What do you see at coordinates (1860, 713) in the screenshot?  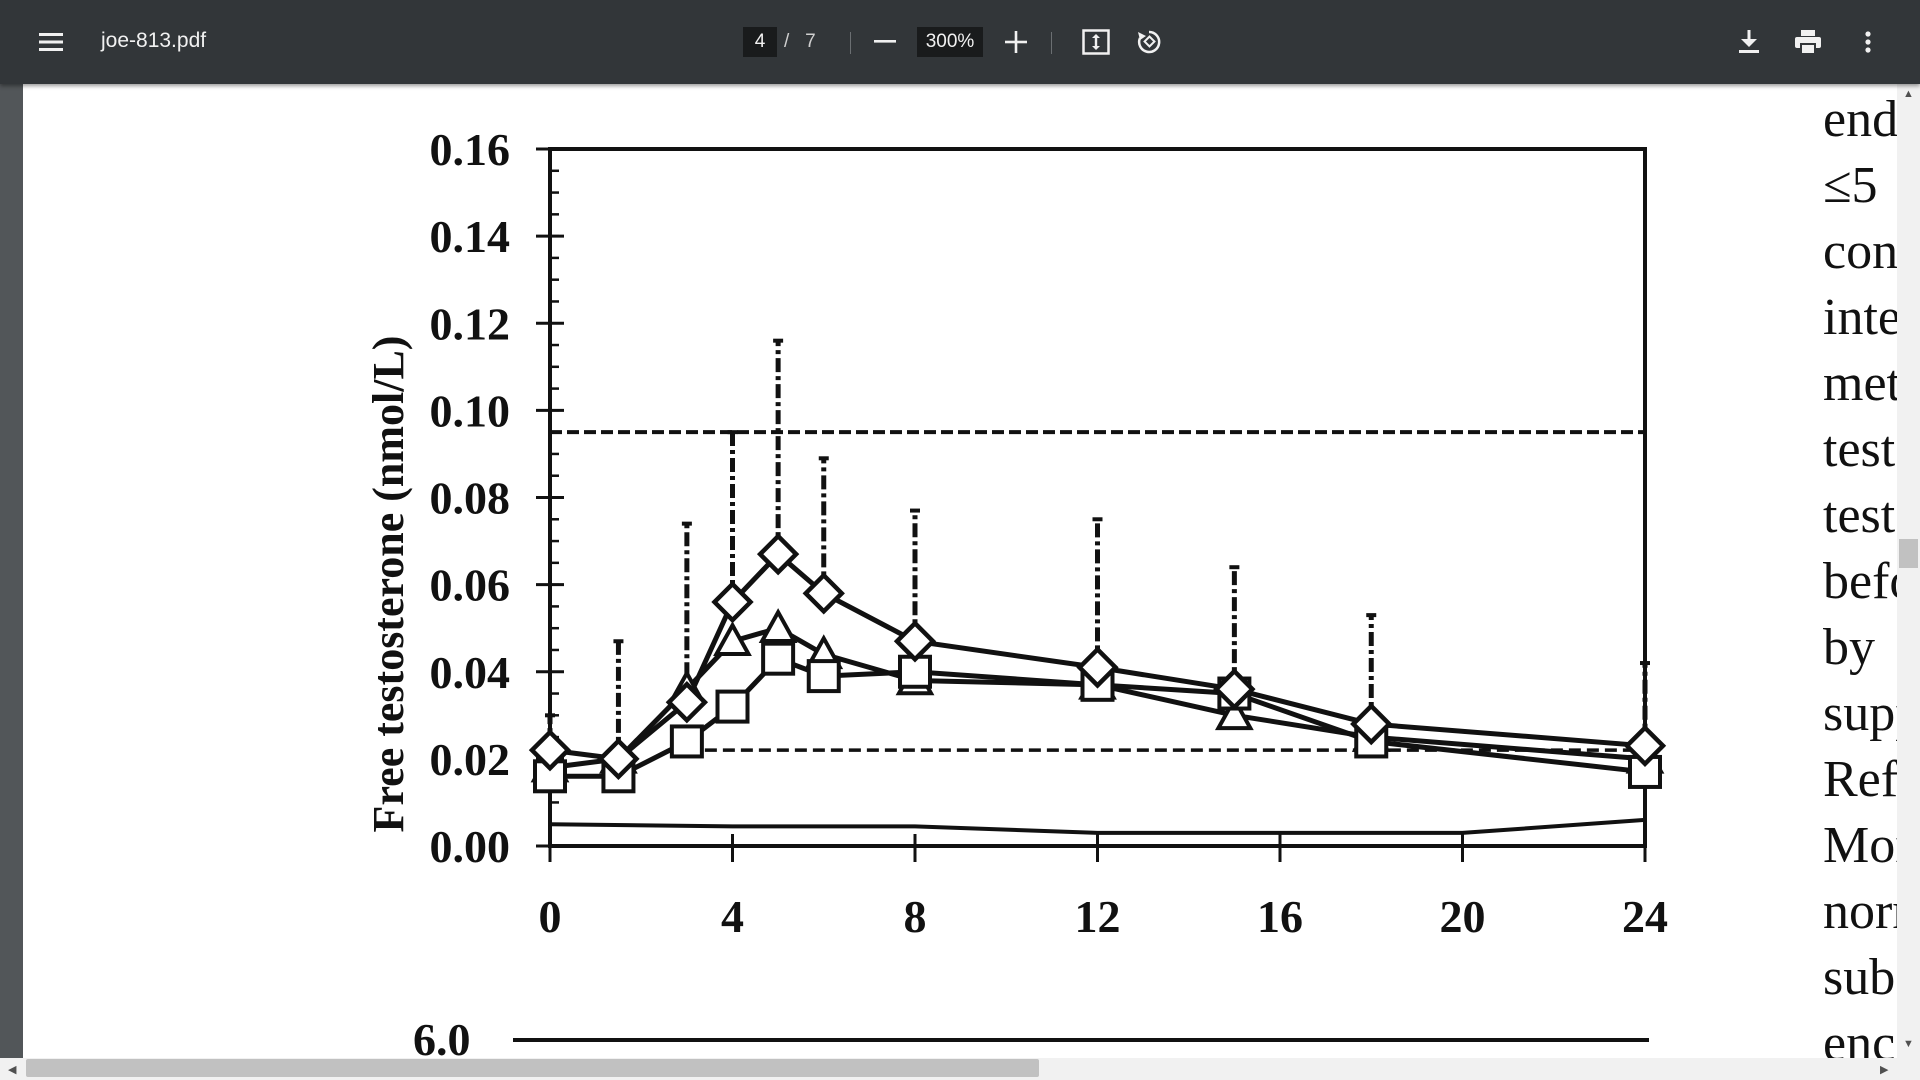 I see `right-column-line: supp` at bounding box center [1860, 713].